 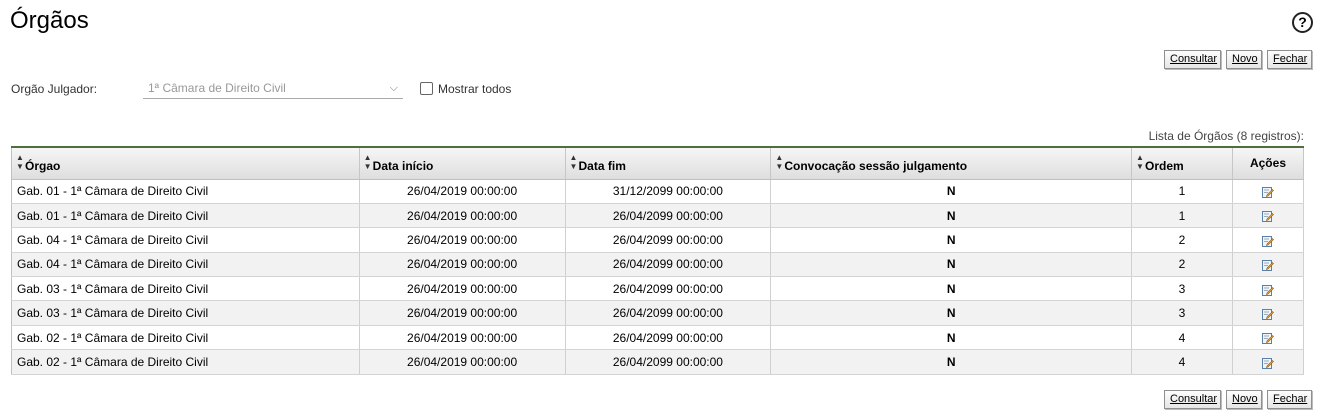 What do you see at coordinates (462, 163) in the screenshot?
I see `column-header-data-inicio: ▲ ▼Data início` at bounding box center [462, 163].